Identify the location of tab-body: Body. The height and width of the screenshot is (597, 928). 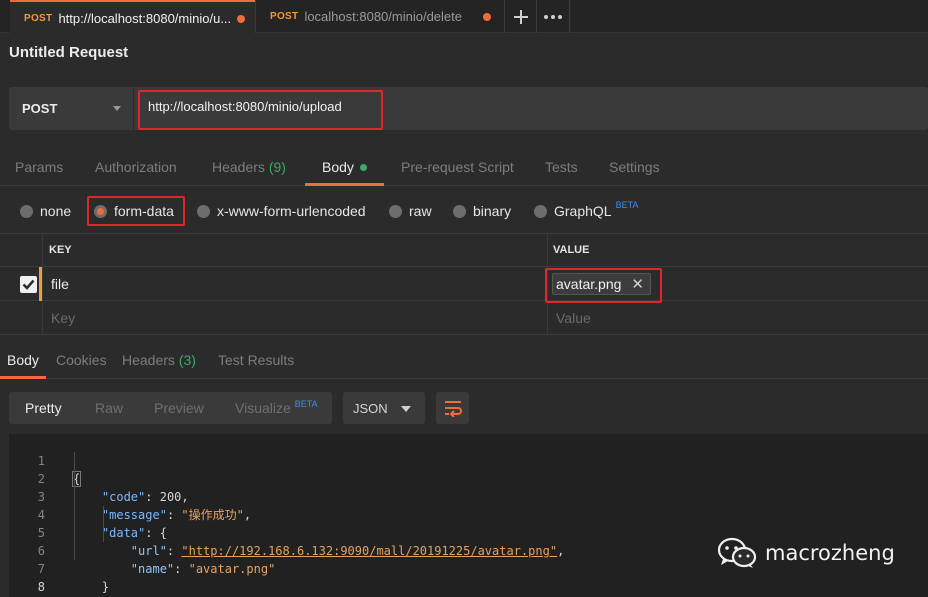
(344, 167).